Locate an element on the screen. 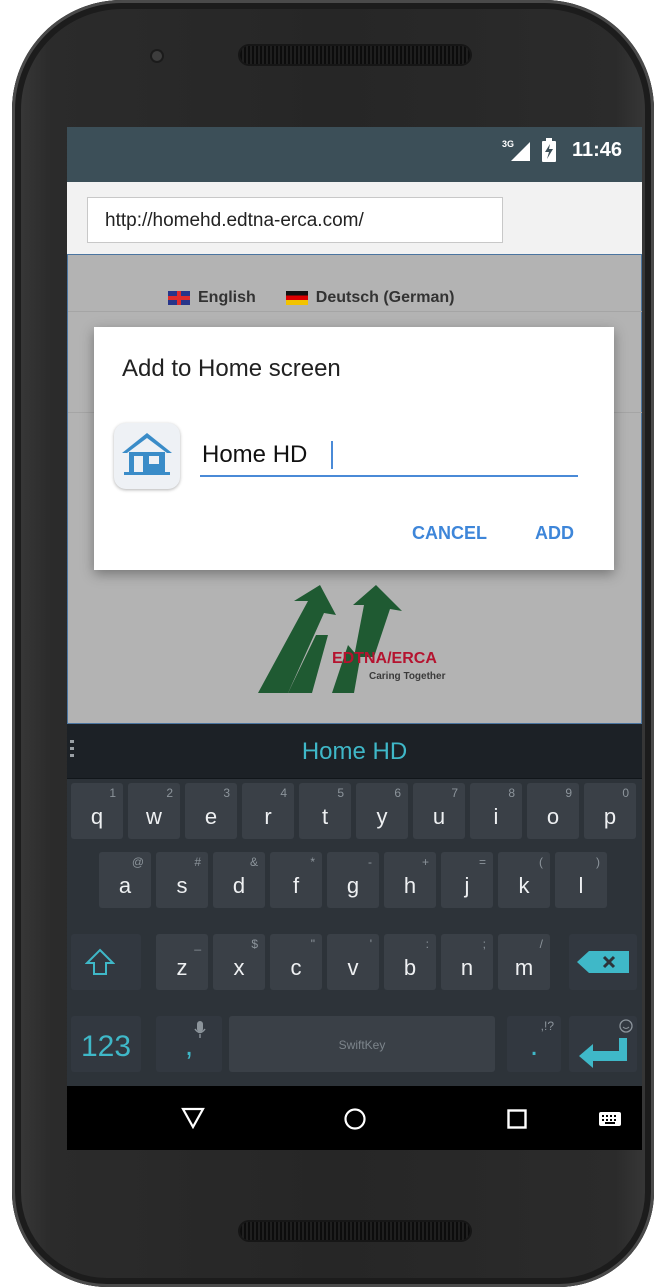 The height and width of the screenshot is (1287, 654). period-key: ,!? . is located at coordinates (534, 1044).